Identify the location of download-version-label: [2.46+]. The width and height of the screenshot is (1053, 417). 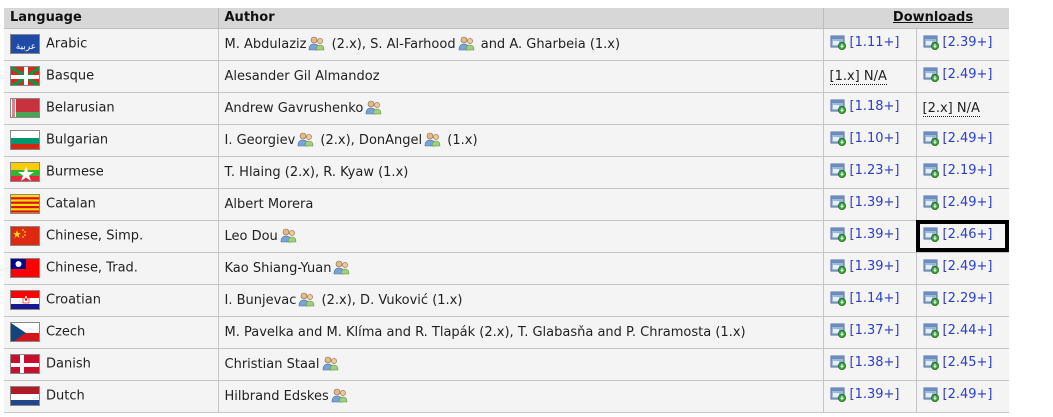
(968, 234).